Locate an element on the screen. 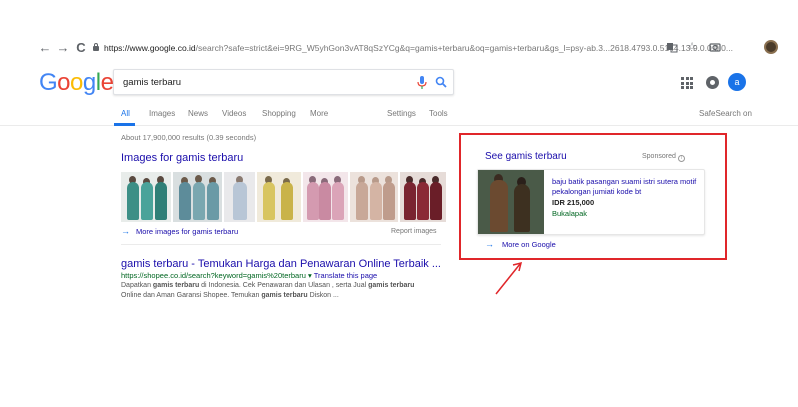  more-images-link: → More images for gamis terbaru is located at coordinates (179, 231).